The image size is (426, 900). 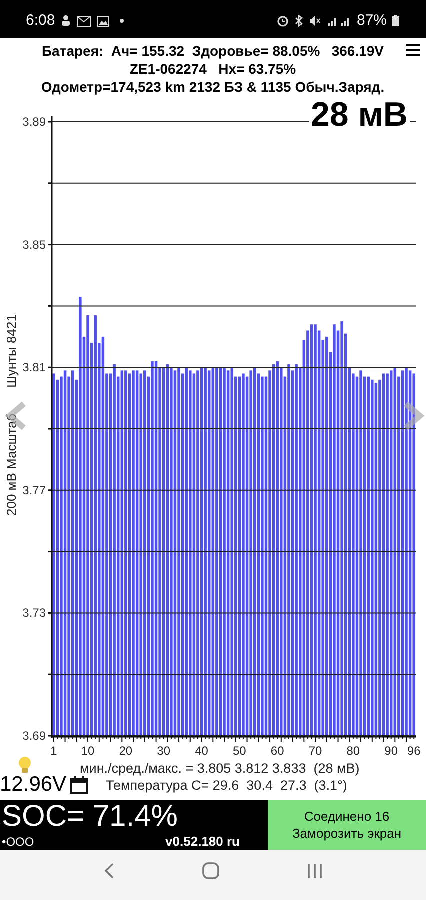 What do you see at coordinates (11, 465) in the screenshot?
I see `y-axis-label: 200 мВ Масштаб` at bounding box center [11, 465].